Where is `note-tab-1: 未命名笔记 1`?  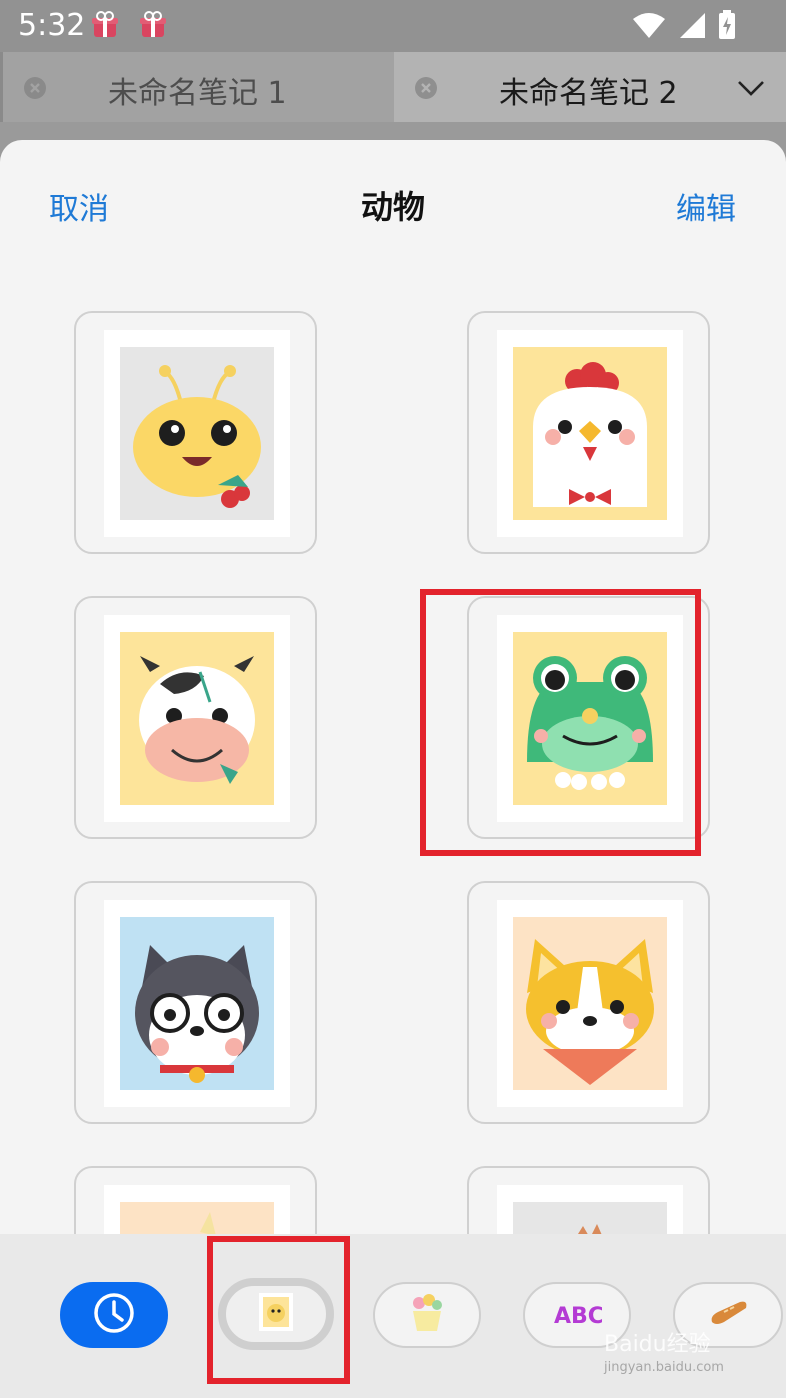
note-tab-1: 未命名笔记 1 is located at coordinates (197, 87).